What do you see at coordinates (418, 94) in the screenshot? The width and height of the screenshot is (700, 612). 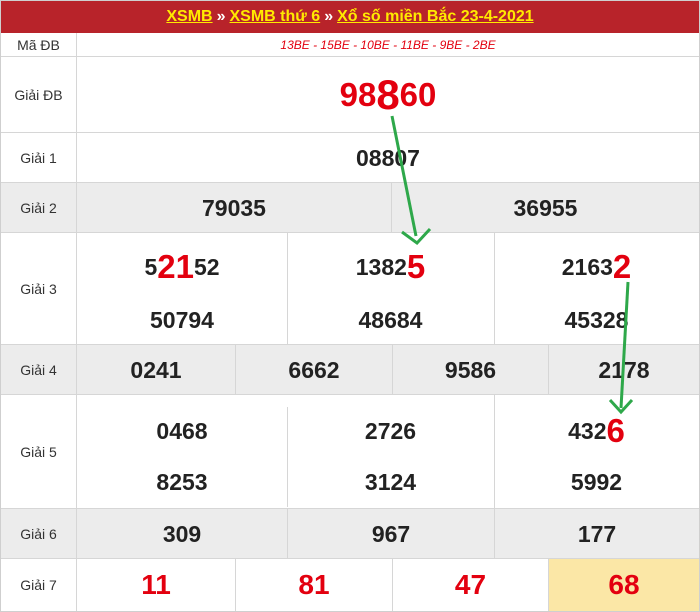 I see `special-prize-part: 60` at bounding box center [418, 94].